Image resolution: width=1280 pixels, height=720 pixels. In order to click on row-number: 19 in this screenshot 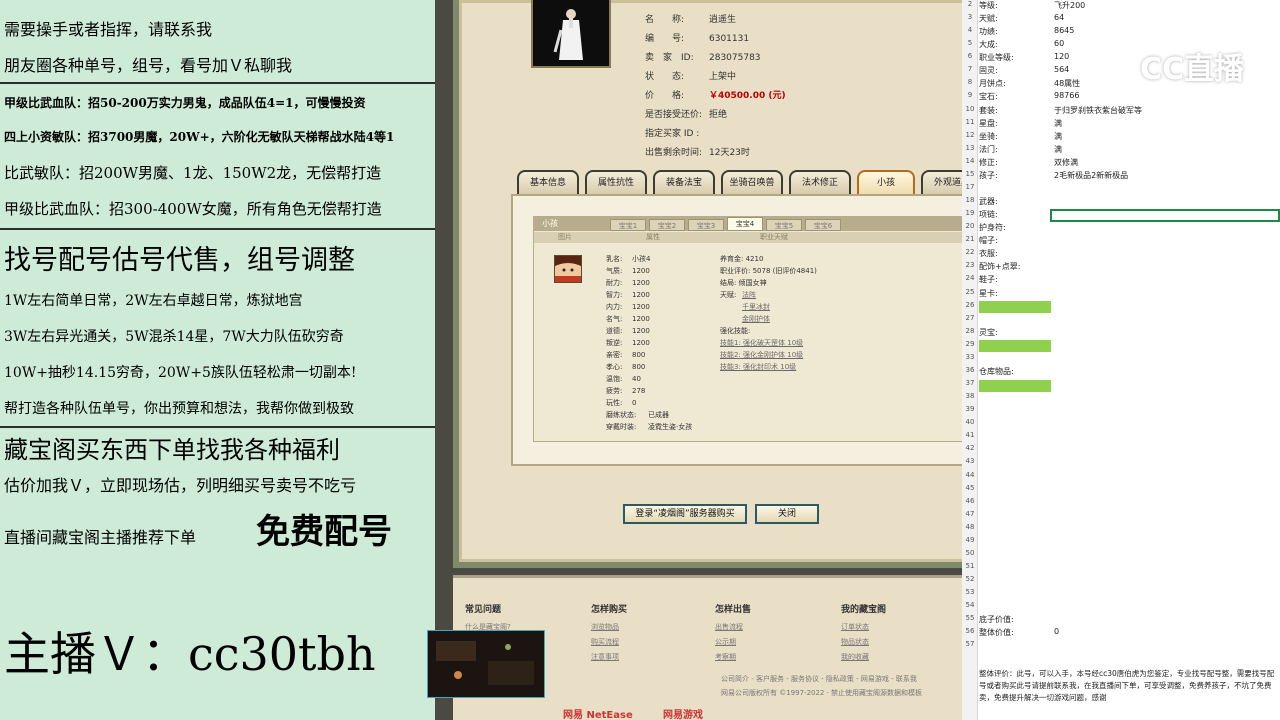, I will do `click(970, 213)`.